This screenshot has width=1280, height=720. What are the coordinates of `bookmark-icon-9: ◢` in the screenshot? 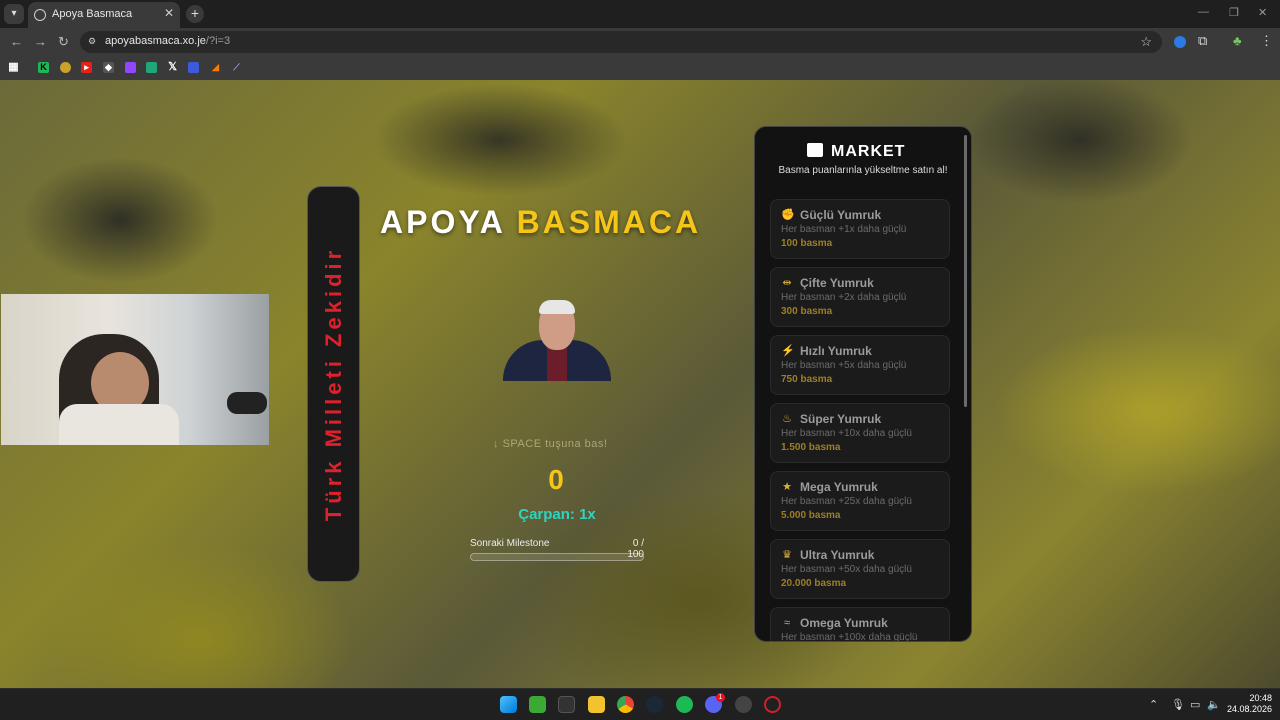 It's located at (215, 67).